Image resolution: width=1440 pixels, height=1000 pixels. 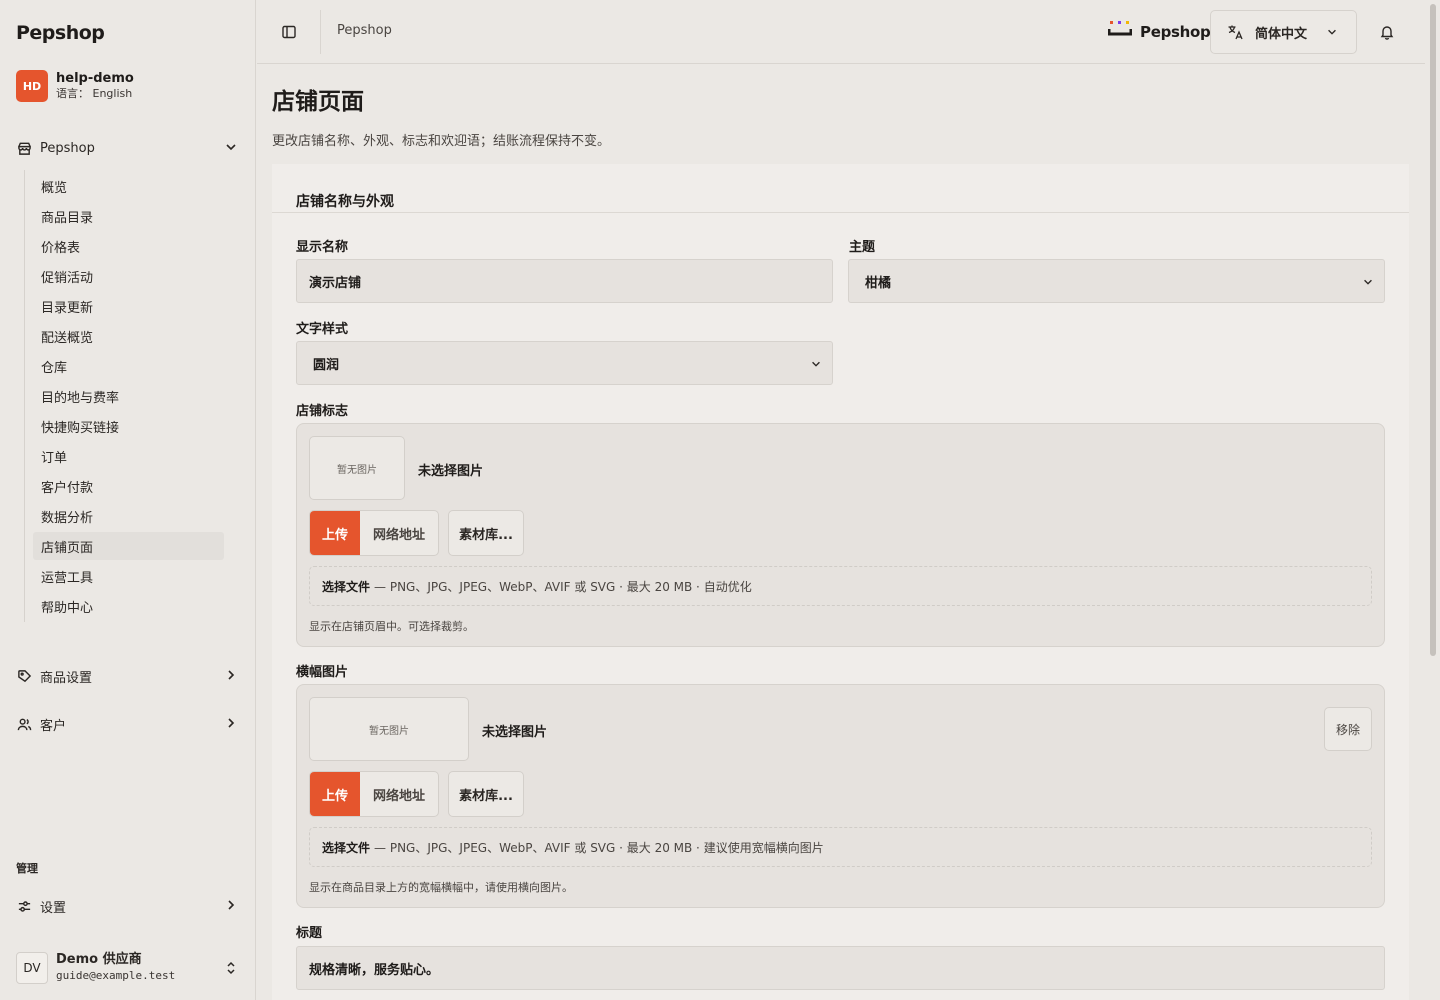 What do you see at coordinates (53, 726) in the screenshot?
I see `nav-group-label: 客户` at bounding box center [53, 726].